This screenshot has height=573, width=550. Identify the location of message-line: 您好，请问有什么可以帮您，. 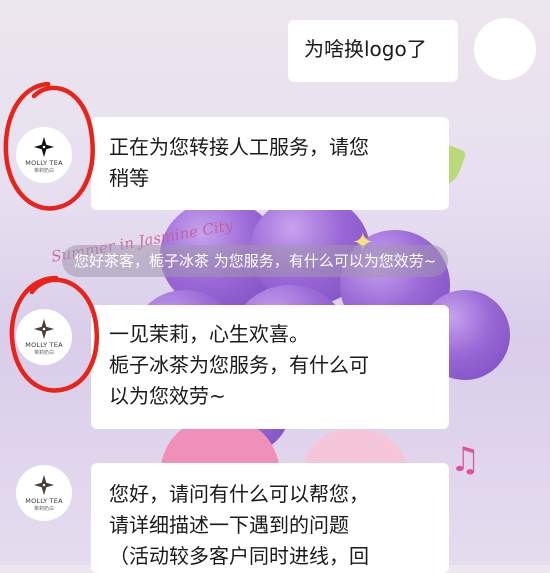
(239, 494).